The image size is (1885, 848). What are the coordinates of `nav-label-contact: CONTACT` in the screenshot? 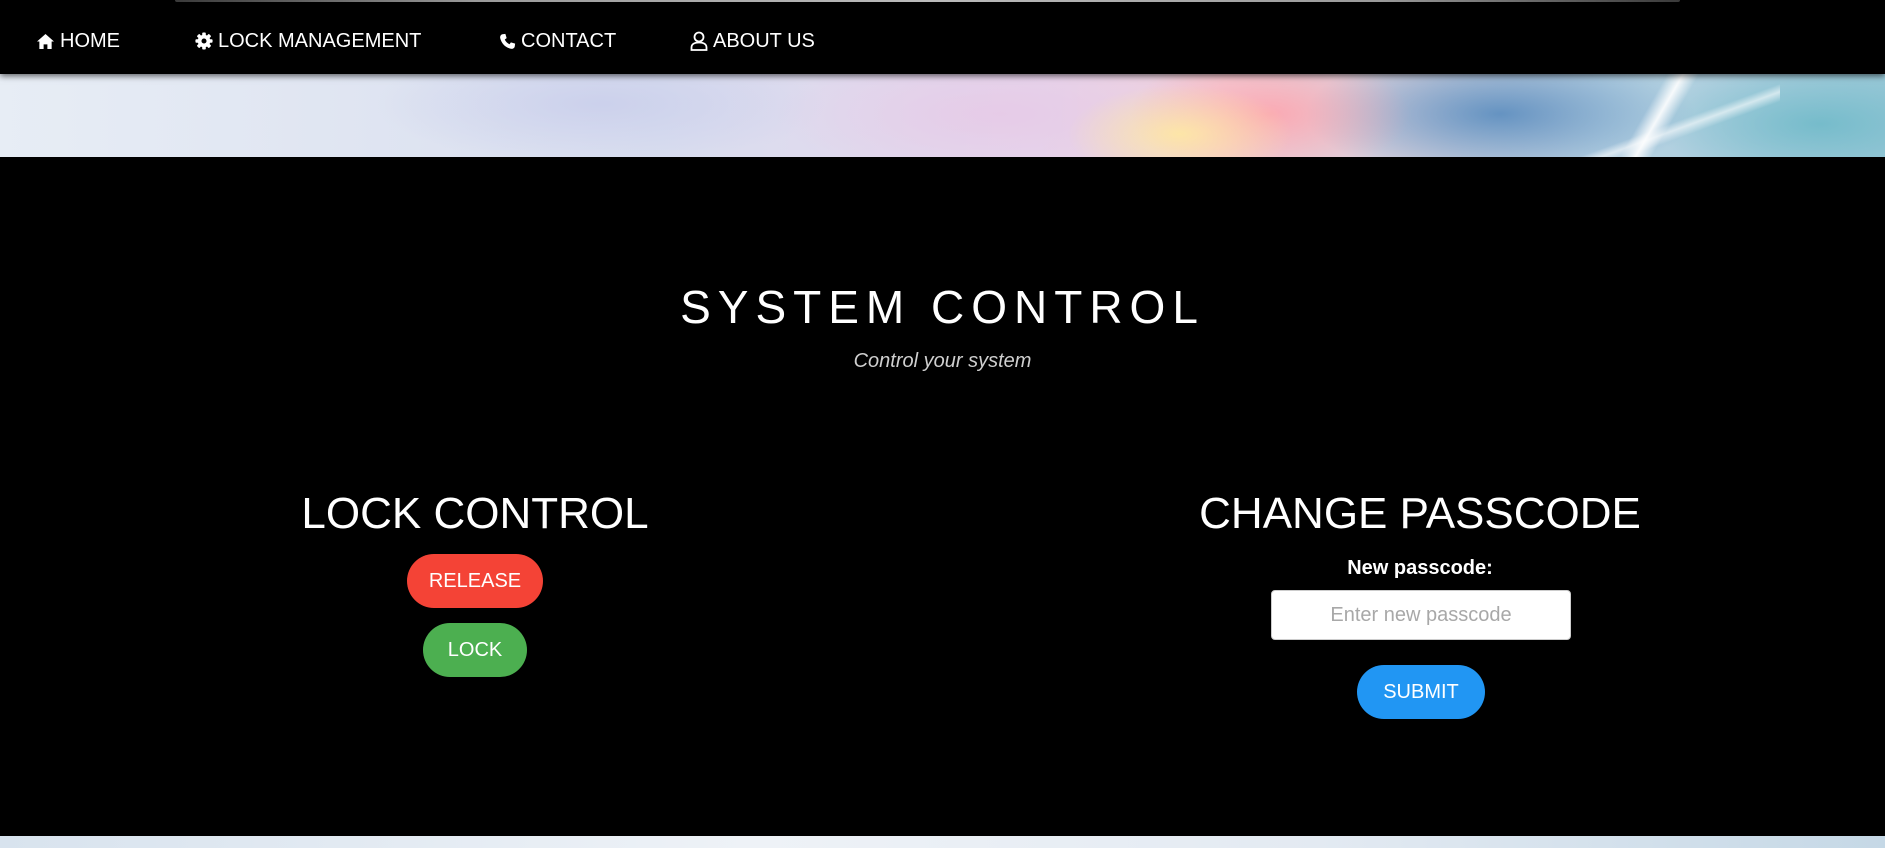 It's located at (569, 40).